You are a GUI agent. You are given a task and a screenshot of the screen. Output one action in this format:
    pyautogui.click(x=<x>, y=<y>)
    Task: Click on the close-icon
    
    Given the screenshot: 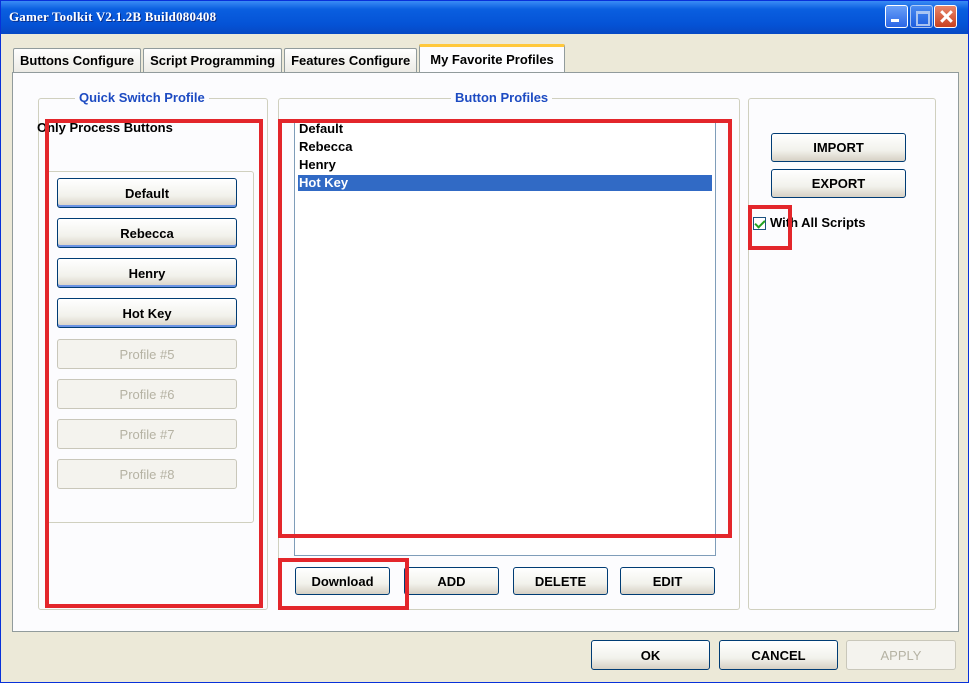 What is the action you would take?
    pyautogui.click(x=945, y=16)
    